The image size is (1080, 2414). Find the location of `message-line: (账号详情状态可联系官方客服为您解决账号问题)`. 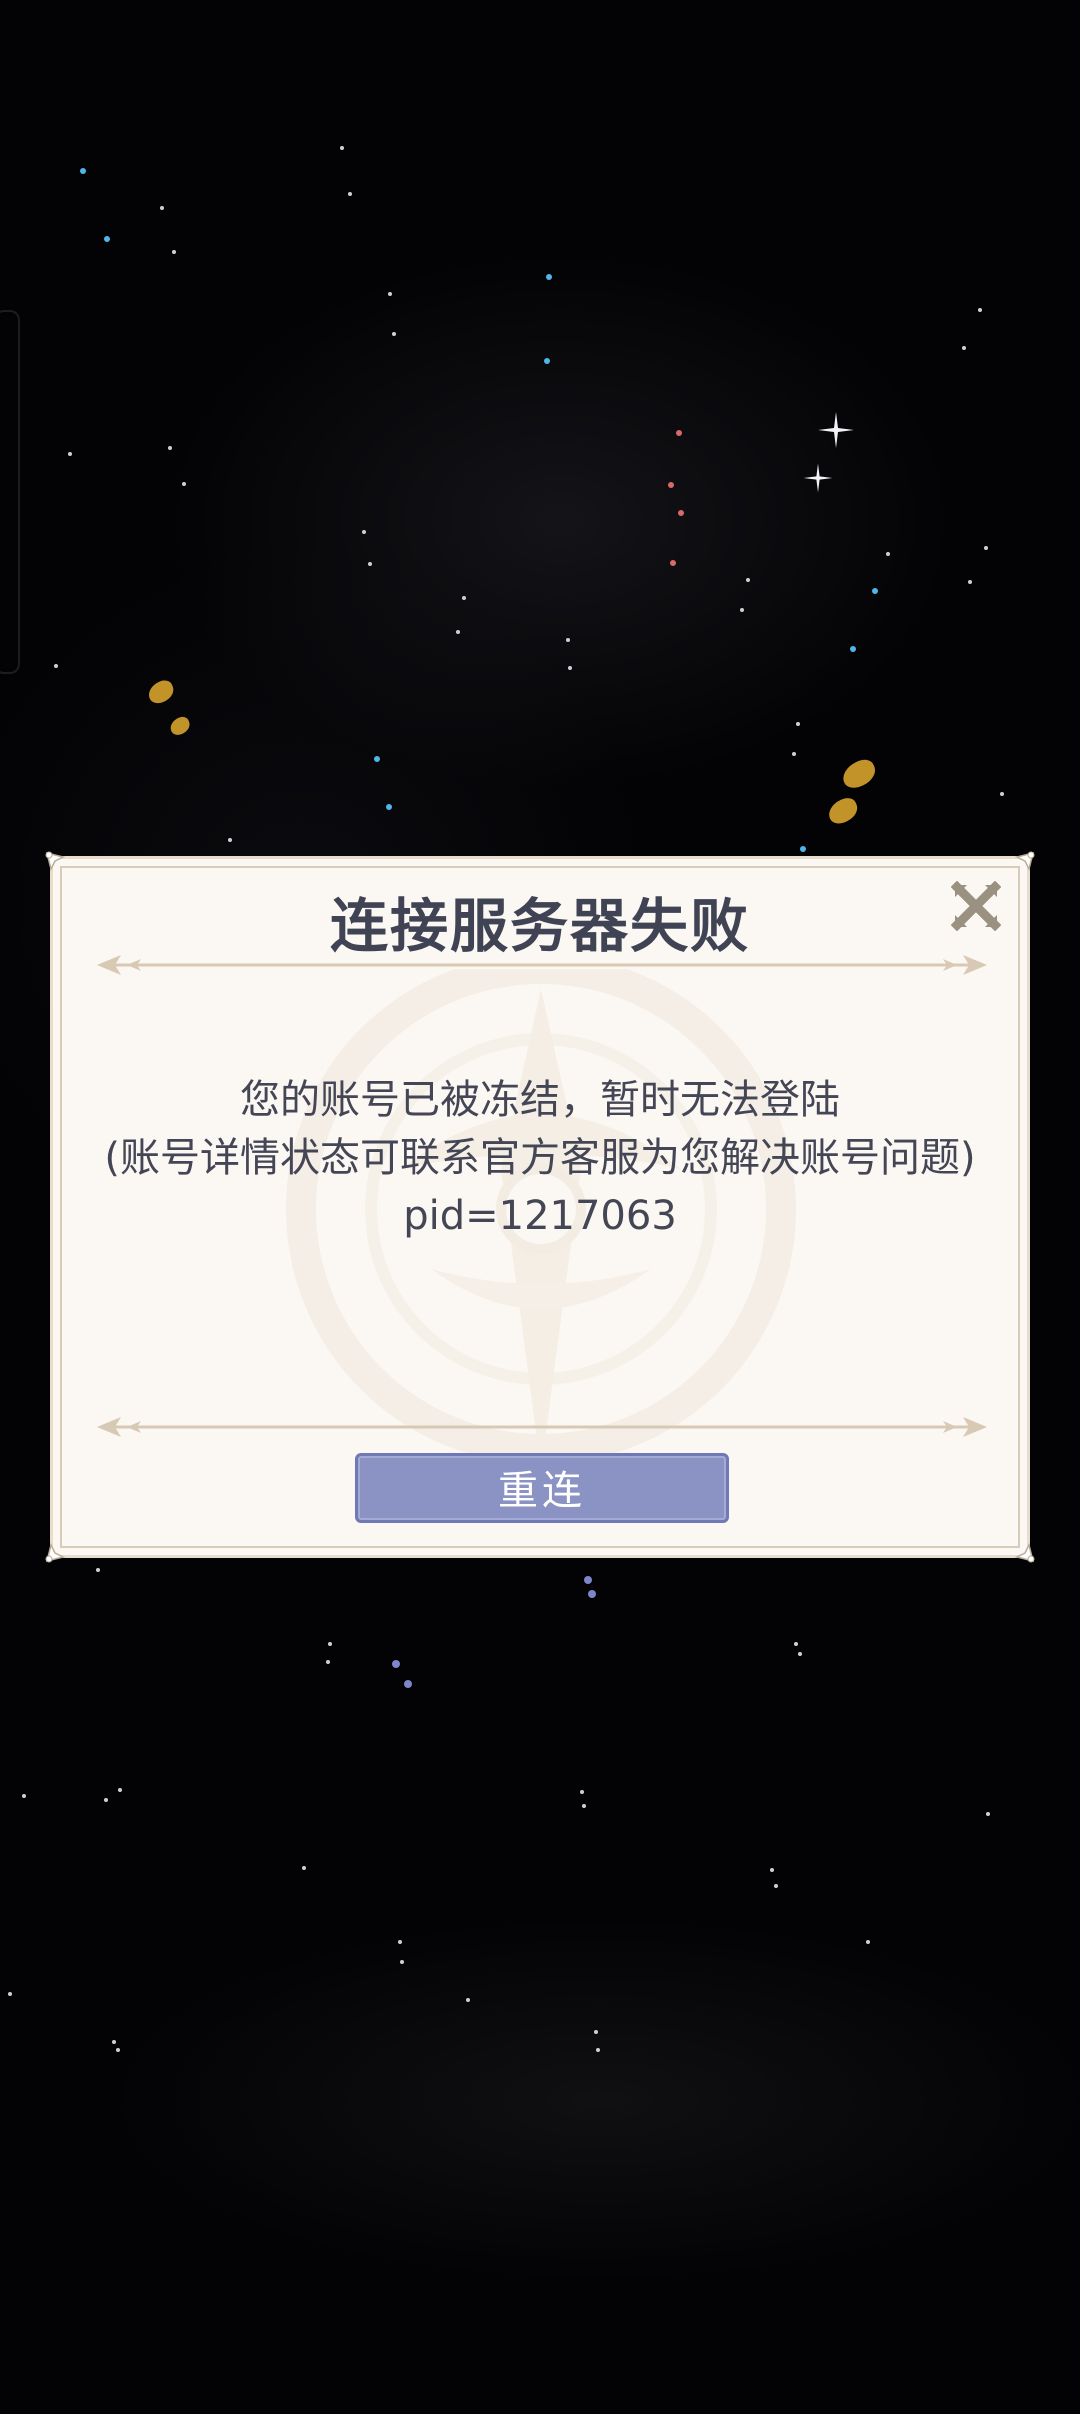

message-line: (账号详情状态可联系官方客服为您解决账号问题) is located at coordinates (540, 1158).